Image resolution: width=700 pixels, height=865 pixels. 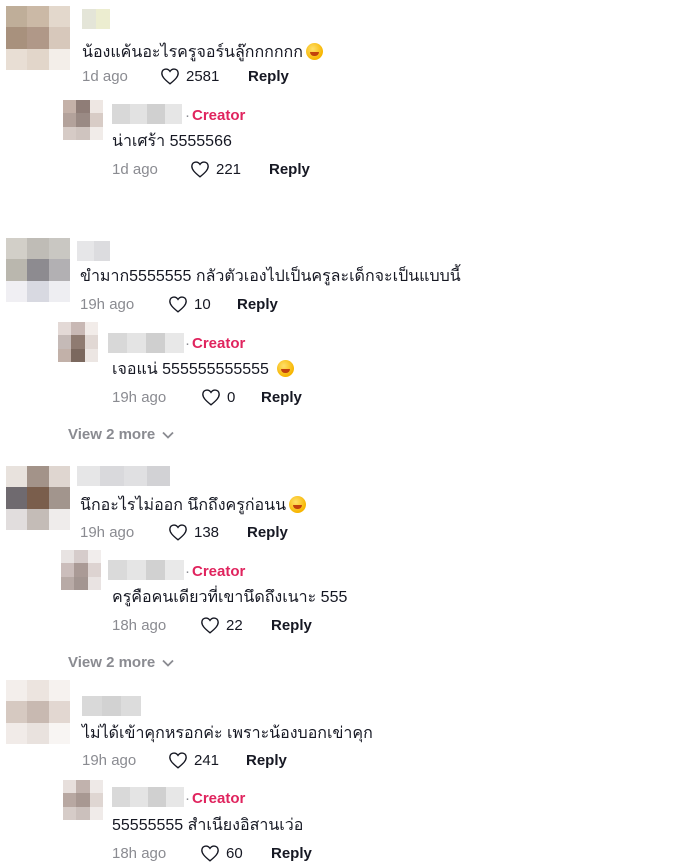 I want to click on like-count: 2581, so click(x=203, y=76).